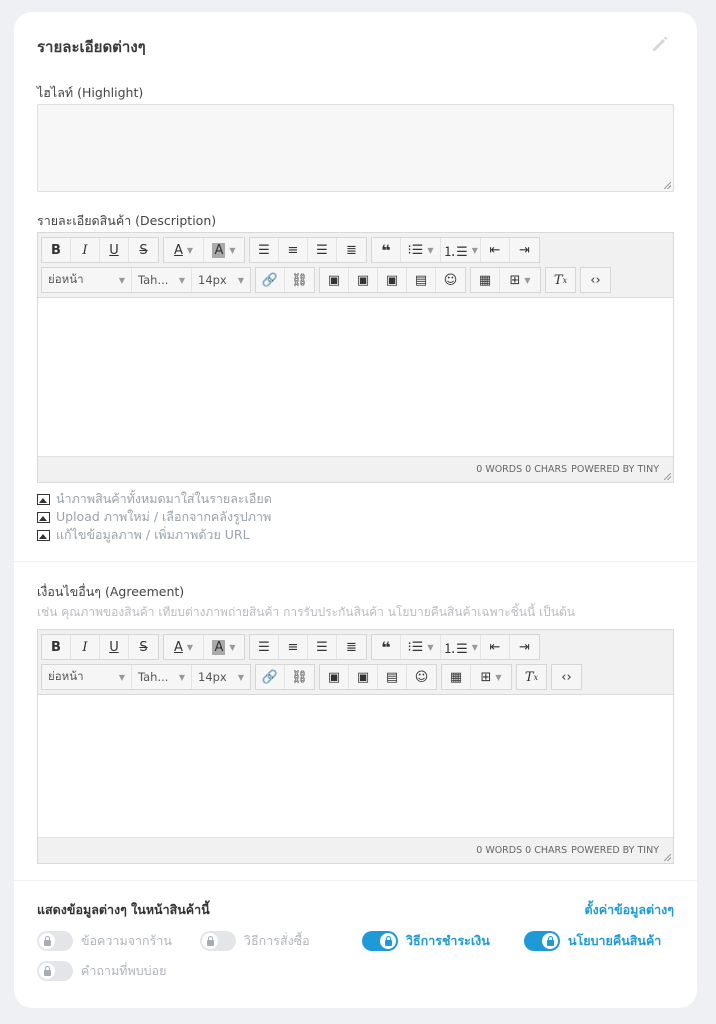 This screenshot has height=1024, width=716. I want to click on toggle-how-to-order: วิธีการสั่งซื้อ, so click(255, 941).